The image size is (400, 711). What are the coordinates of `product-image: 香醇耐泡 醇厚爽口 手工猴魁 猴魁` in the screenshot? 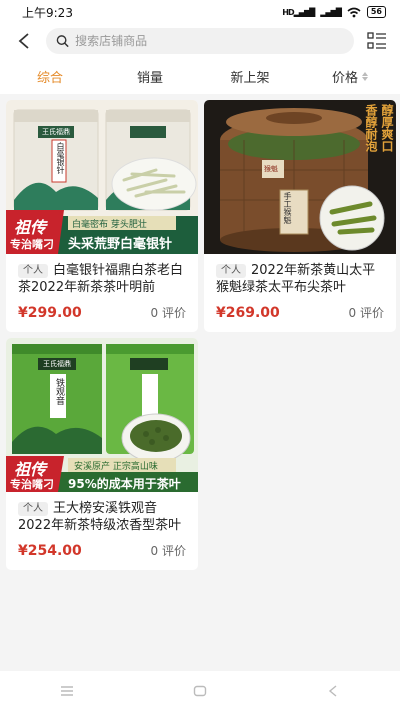 It's located at (300, 177).